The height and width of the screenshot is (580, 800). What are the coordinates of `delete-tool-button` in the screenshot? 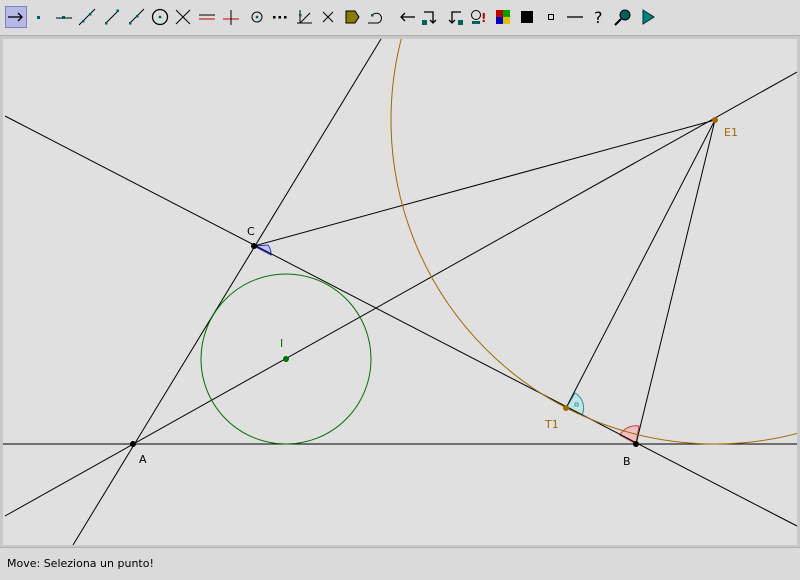 It's located at (328, 17).